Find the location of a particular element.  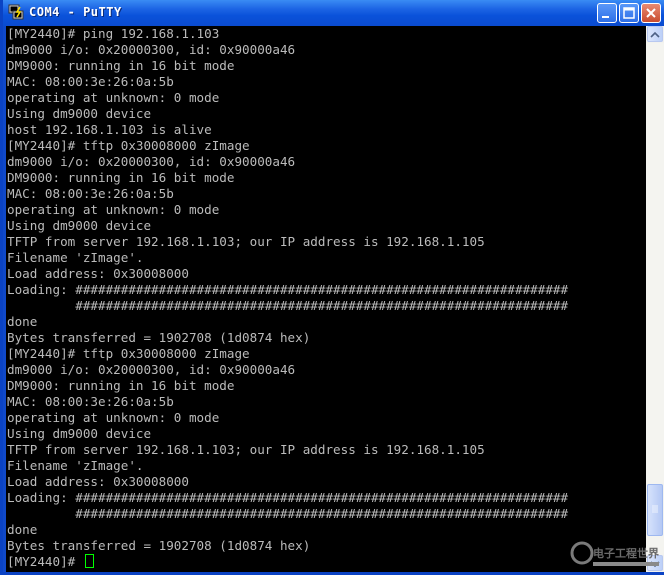

window-title: COM4 - PuTTY is located at coordinates (75, 12).